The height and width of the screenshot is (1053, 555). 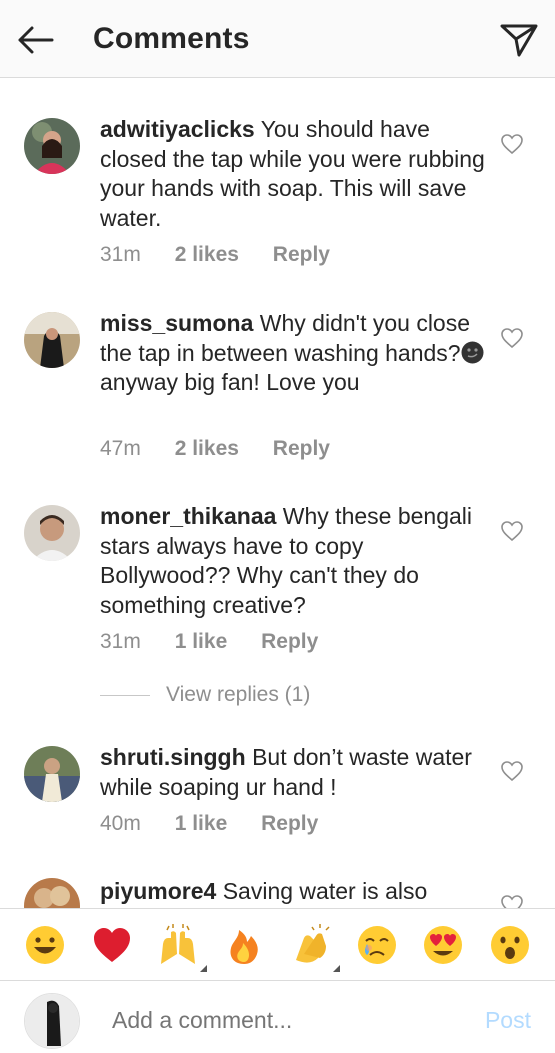 I want to click on back-button, so click(x=36, y=40).